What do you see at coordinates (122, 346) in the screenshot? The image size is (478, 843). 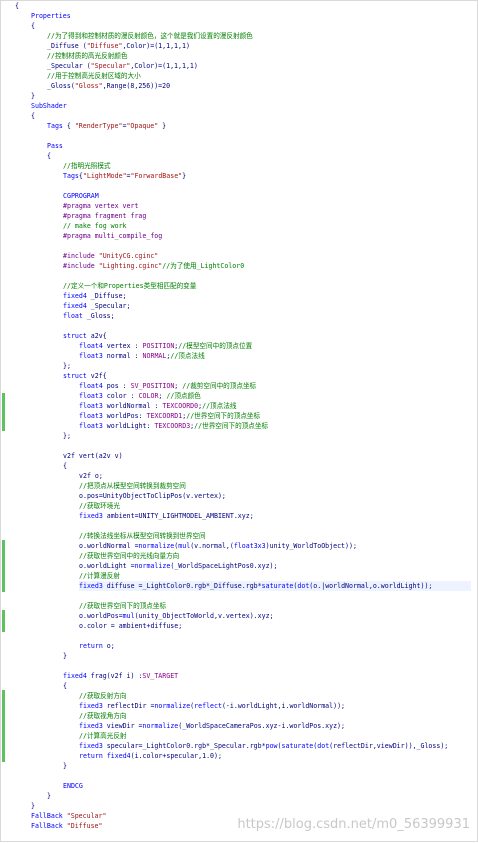 I see `code-token: vertex :` at bounding box center [122, 346].